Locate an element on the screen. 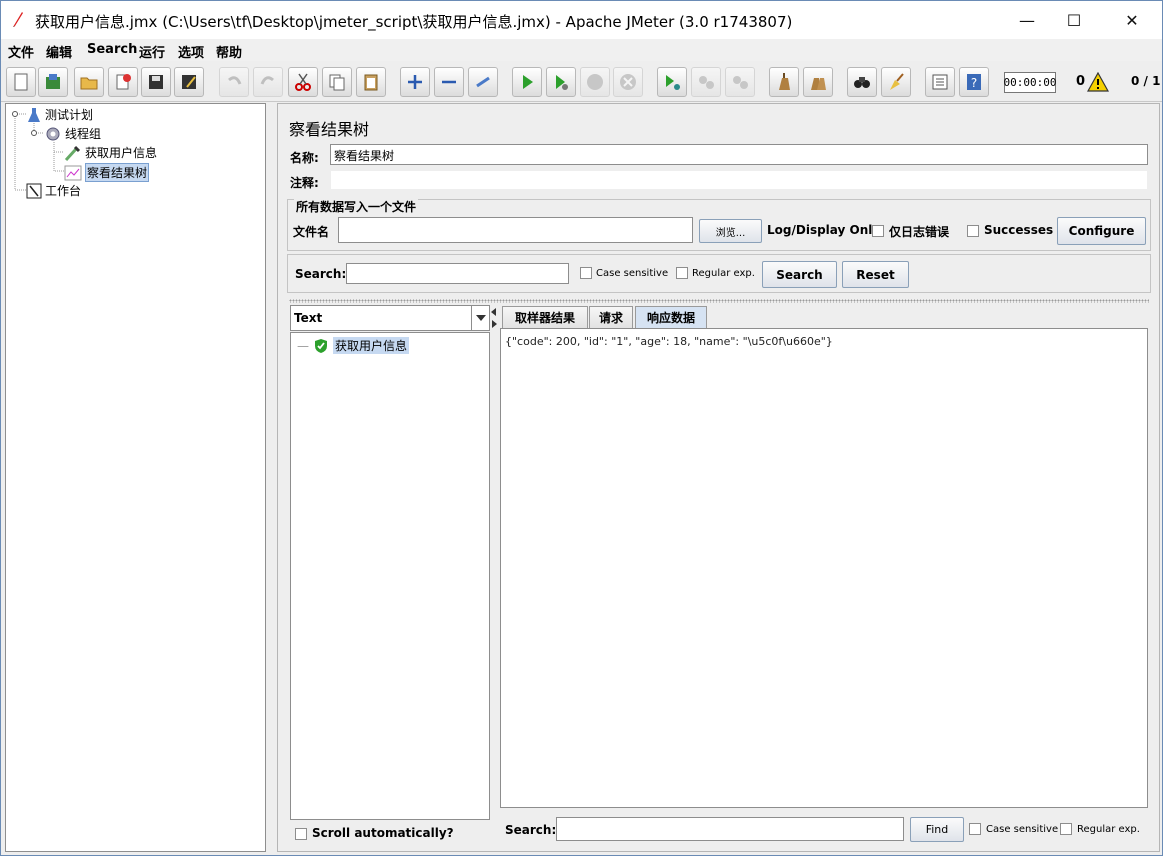 The image size is (1163, 856). help-button: ? is located at coordinates (974, 82).